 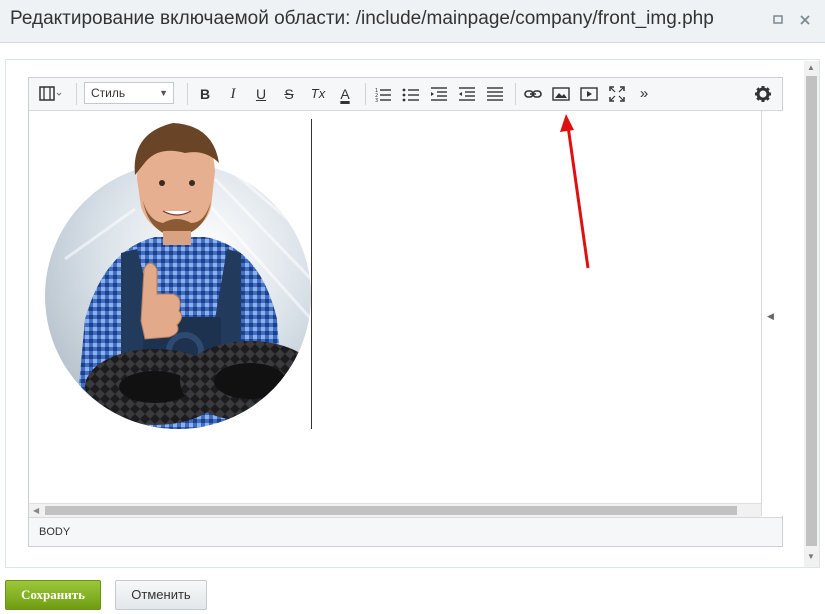 What do you see at coordinates (53, 595) in the screenshot?
I see `save-button: Сохранить` at bounding box center [53, 595].